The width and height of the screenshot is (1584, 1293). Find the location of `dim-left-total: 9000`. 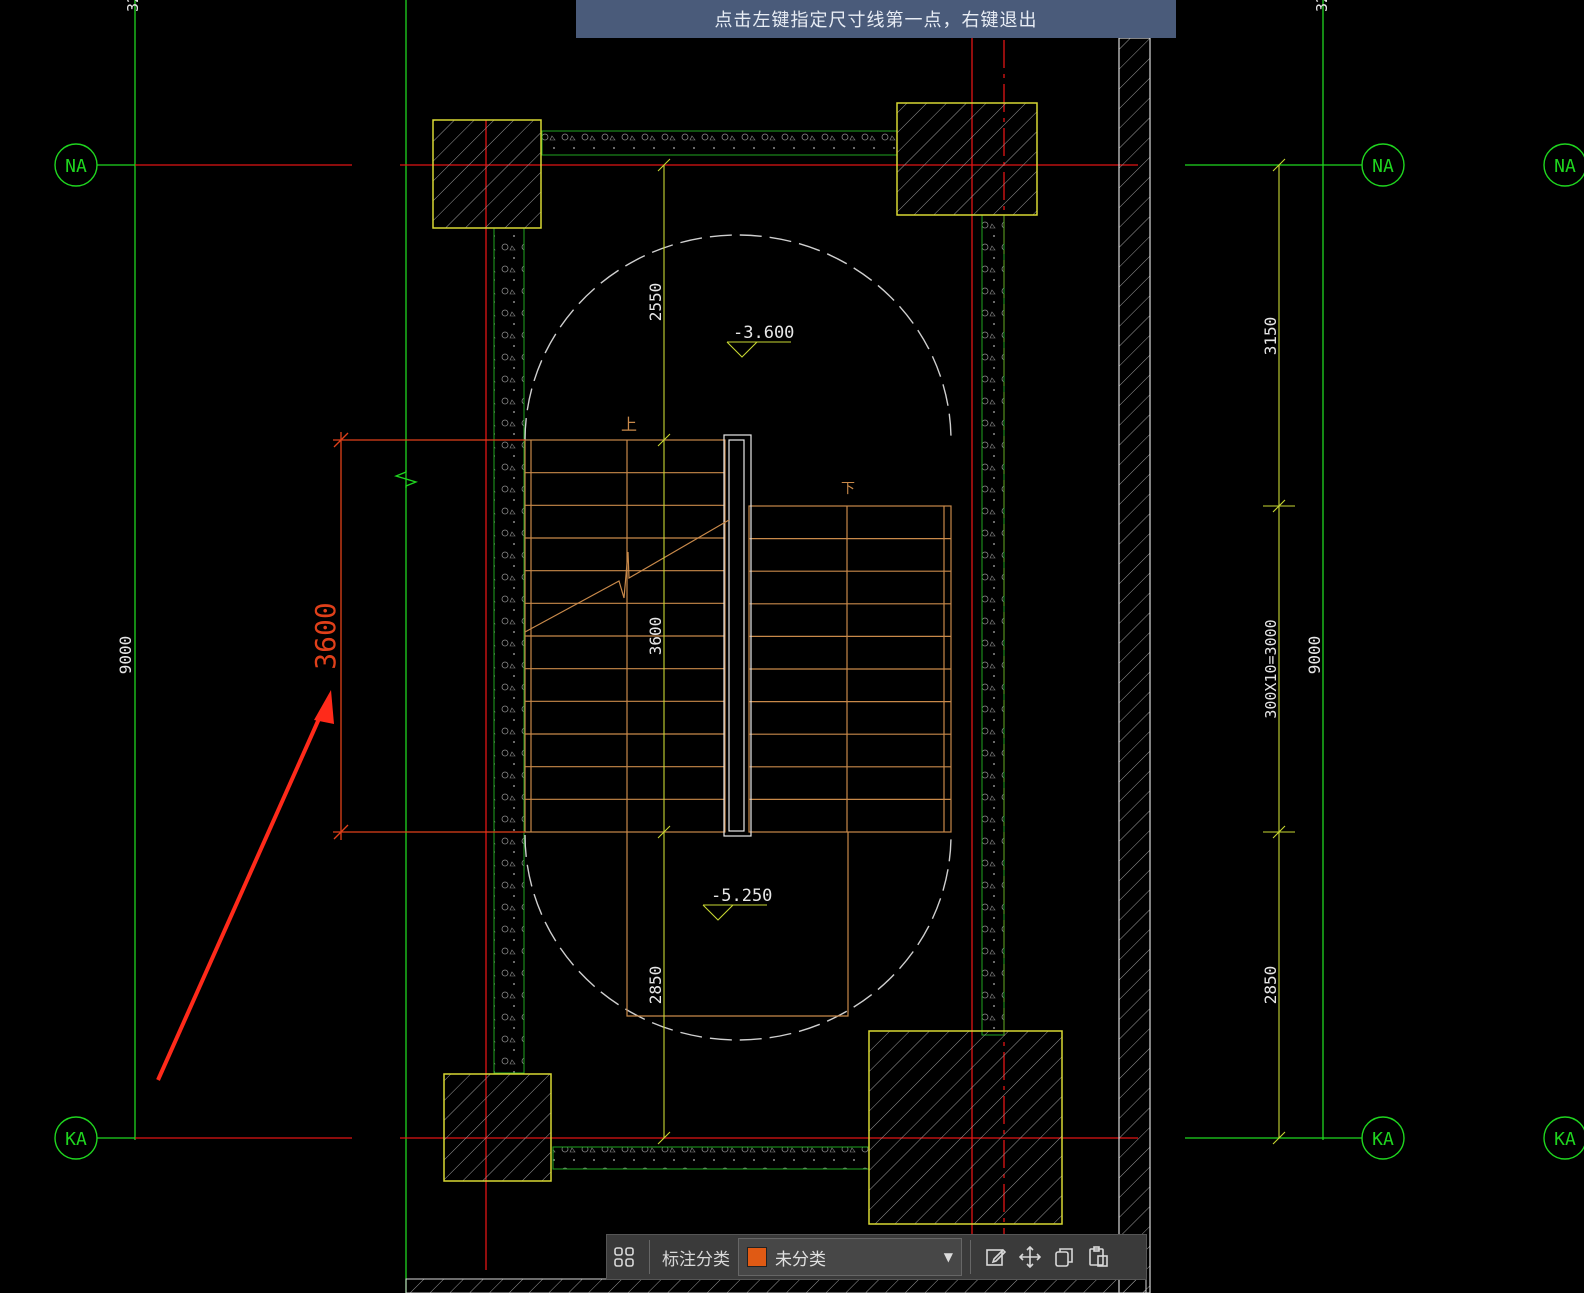

dim-left-total: 9000 is located at coordinates (125, 655).